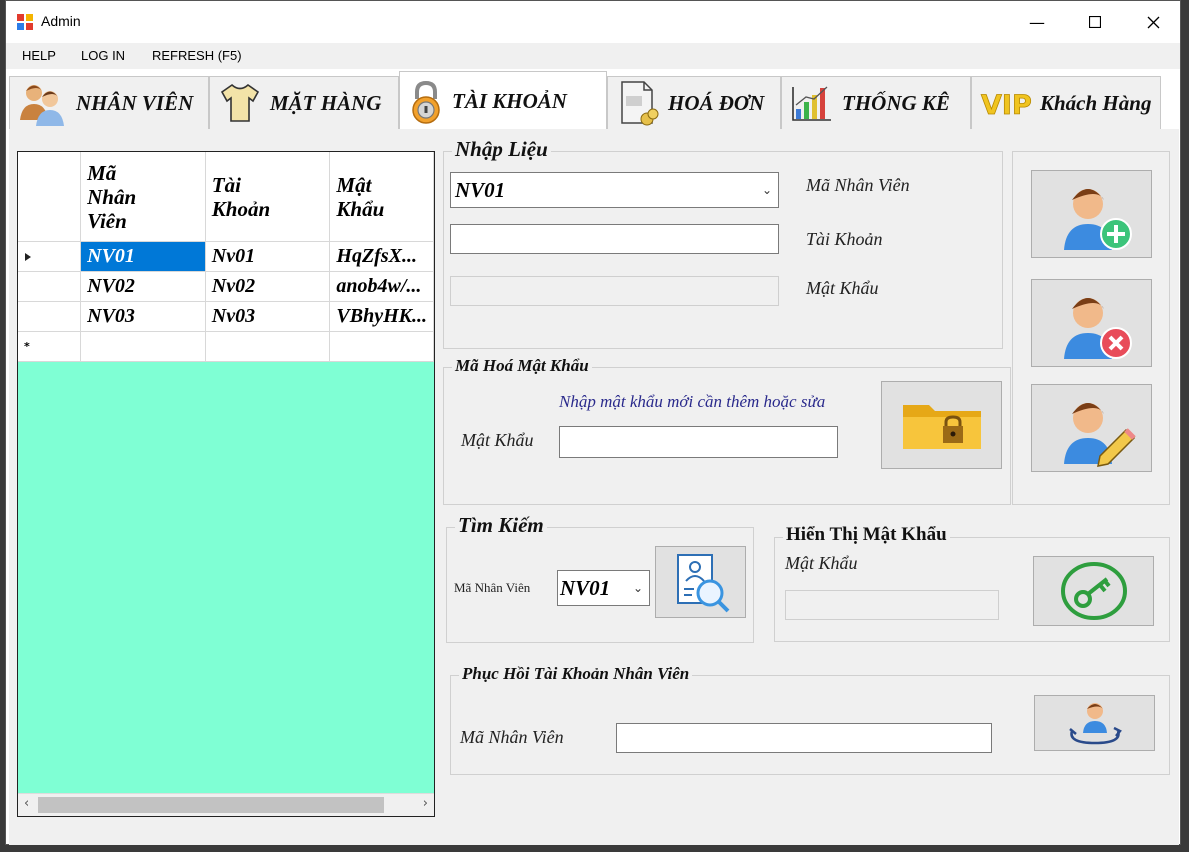  I want to click on tab-nhan-vien: NHÂN VIÊN, so click(109, 103).